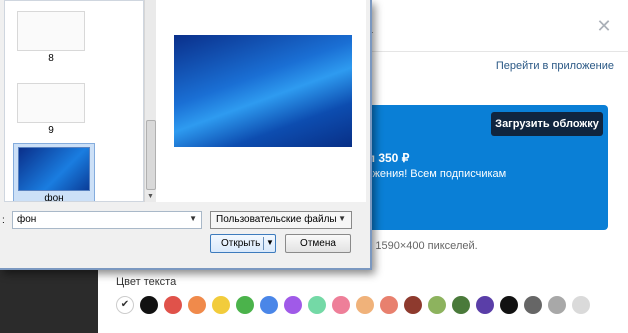  I want to click on text-color-label: Цвет текста, so click(146, 282).